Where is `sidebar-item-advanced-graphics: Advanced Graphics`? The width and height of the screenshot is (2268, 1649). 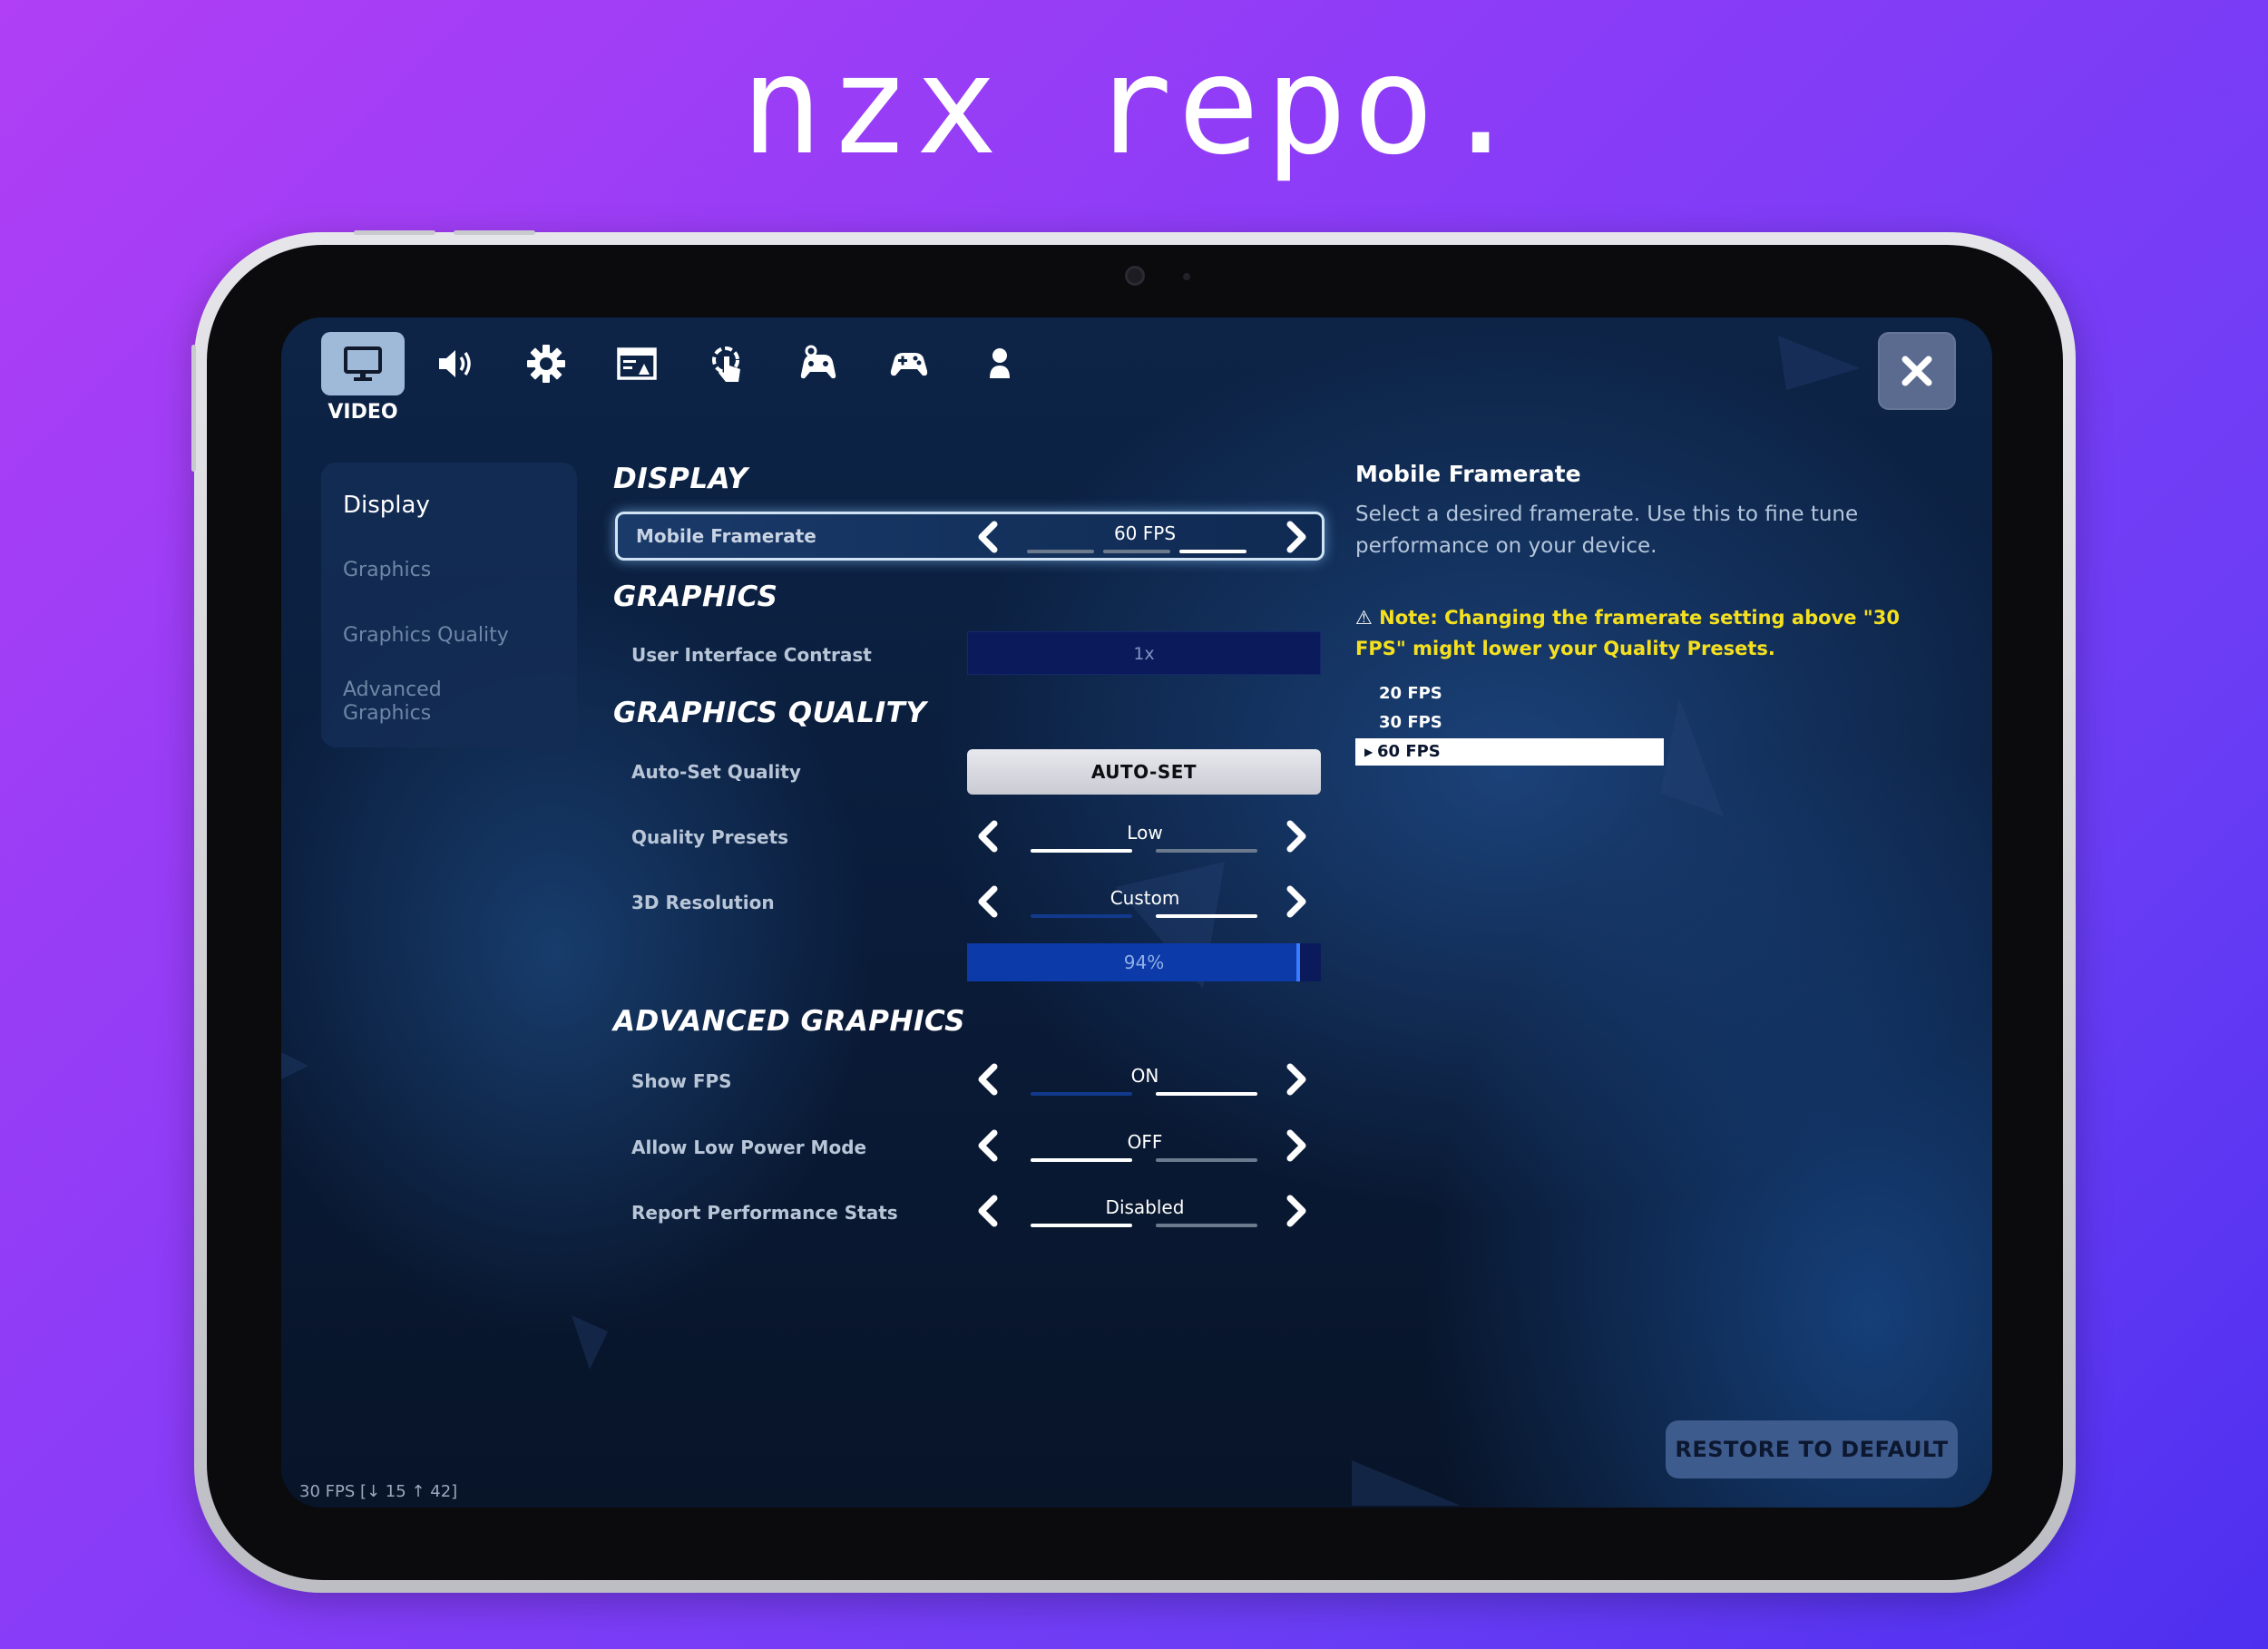 sidebar-item-advanced-graphics: Advanced Graphics is located at coordinates (393, 702).